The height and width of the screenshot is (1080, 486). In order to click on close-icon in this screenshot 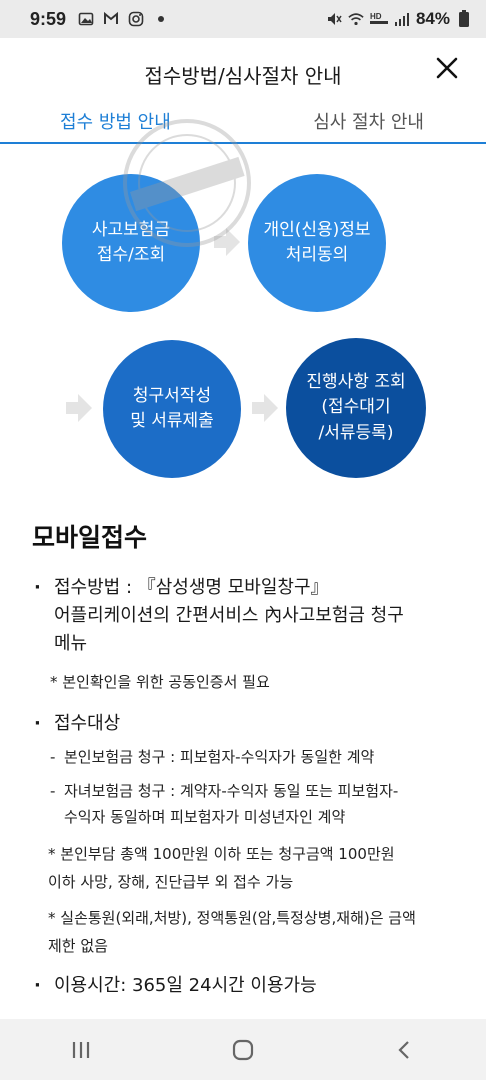, I will do `click(447, 68)`.